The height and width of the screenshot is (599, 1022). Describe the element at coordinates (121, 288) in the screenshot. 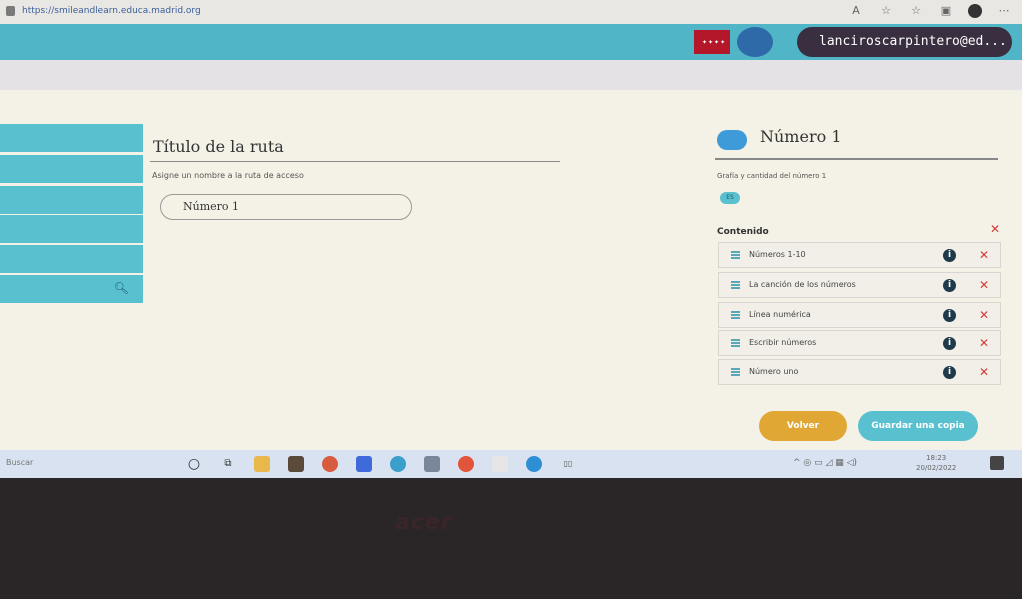

I see `search-icon: 🔍︎` at that location.